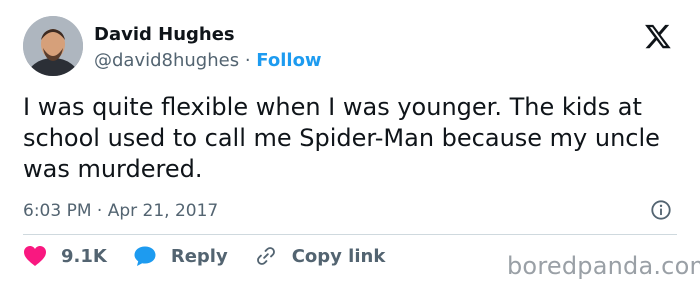 This screenshot has height=288, width=700. What do you see at coordinates (350, 234) in the screenshot?
I see `divider` at bounding box center [350, 234].